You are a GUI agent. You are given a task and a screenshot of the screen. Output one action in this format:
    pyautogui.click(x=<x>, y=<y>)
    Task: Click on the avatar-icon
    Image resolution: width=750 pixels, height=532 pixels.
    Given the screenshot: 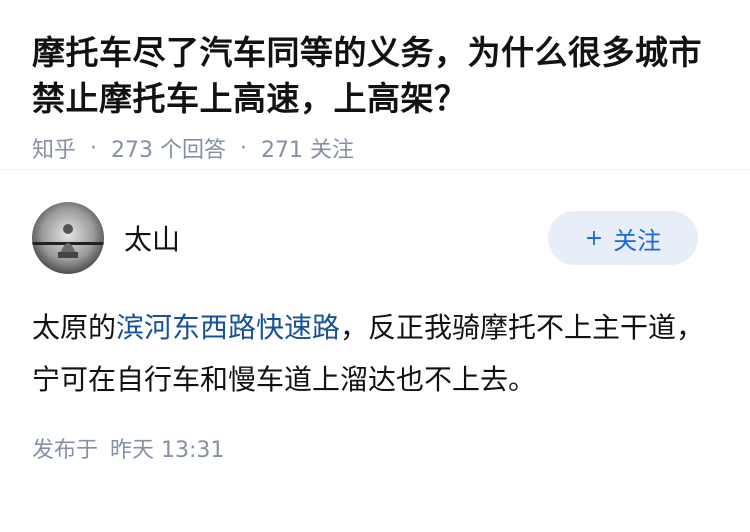 What is the action you would take?
    pyautogui.click(x=68, y=238)
    